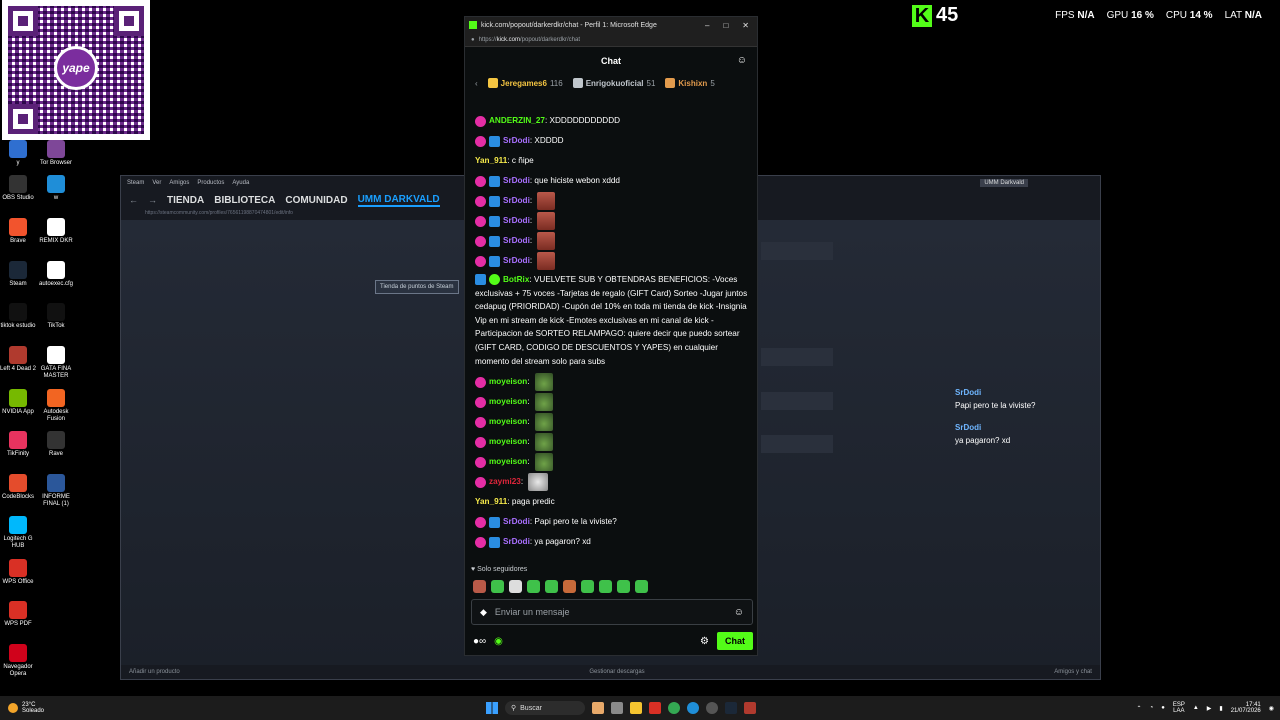 Image resolution: width=1280 pixels, height=720 pixels. I want to click on desktop-icon: Tor Browser, so click(56, 153).